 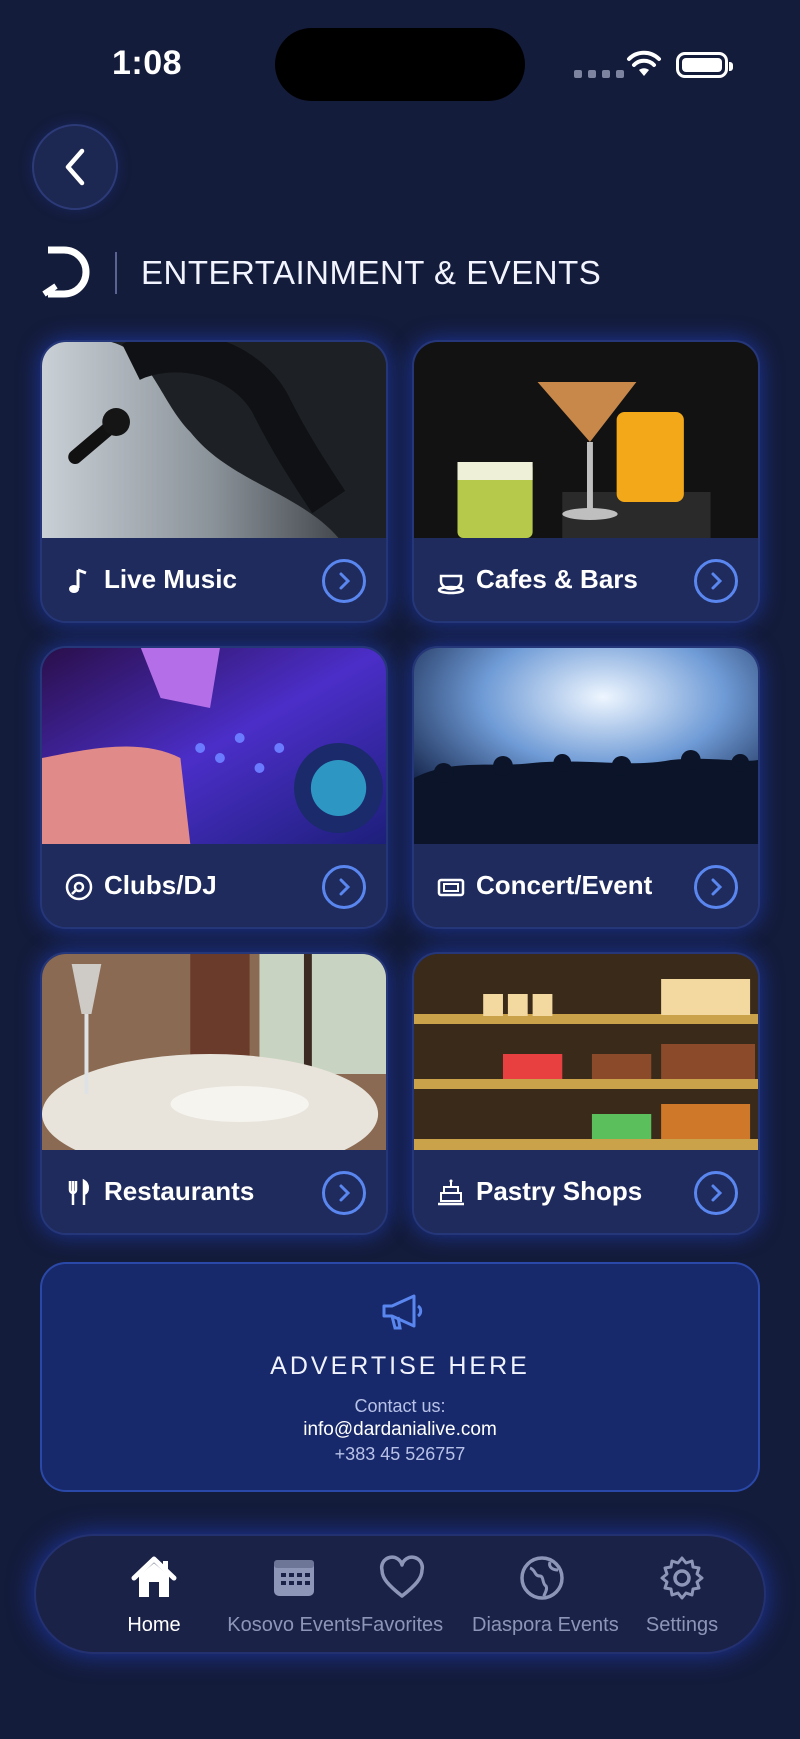 I want to click on tab-settings: Settings, so click(x=682, y=1595).